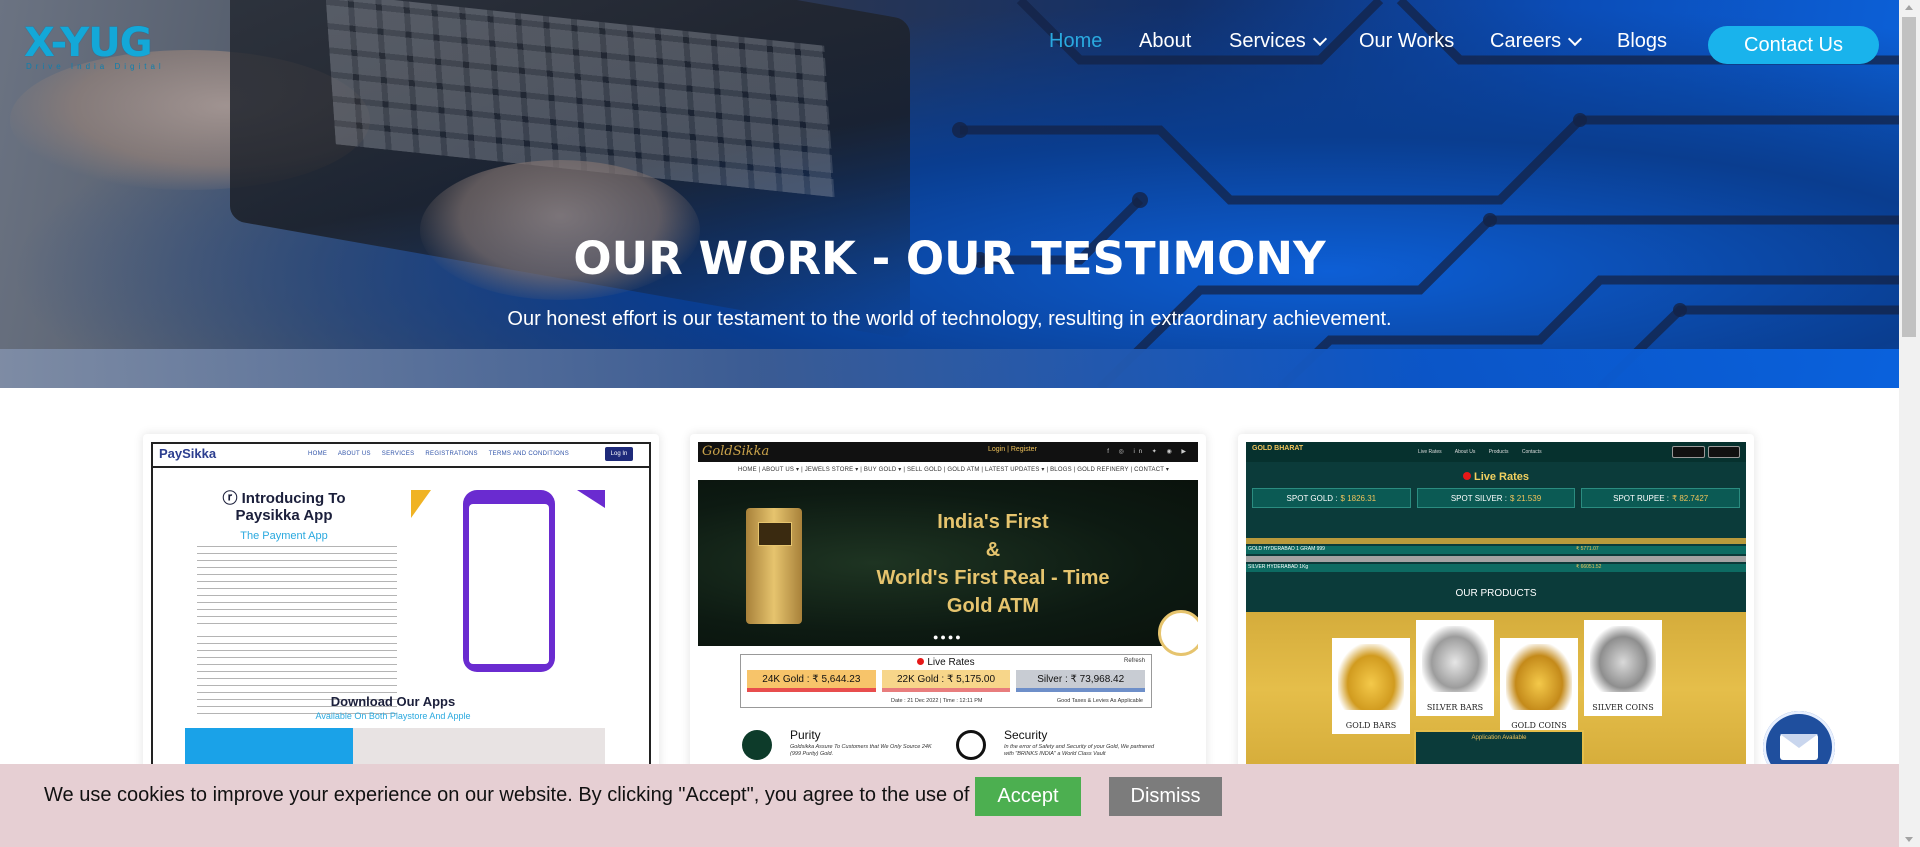 This screenshot has height=847, width=1920. I want to click on product-silver-bars: SILVER BARS, so click(1455, 668).